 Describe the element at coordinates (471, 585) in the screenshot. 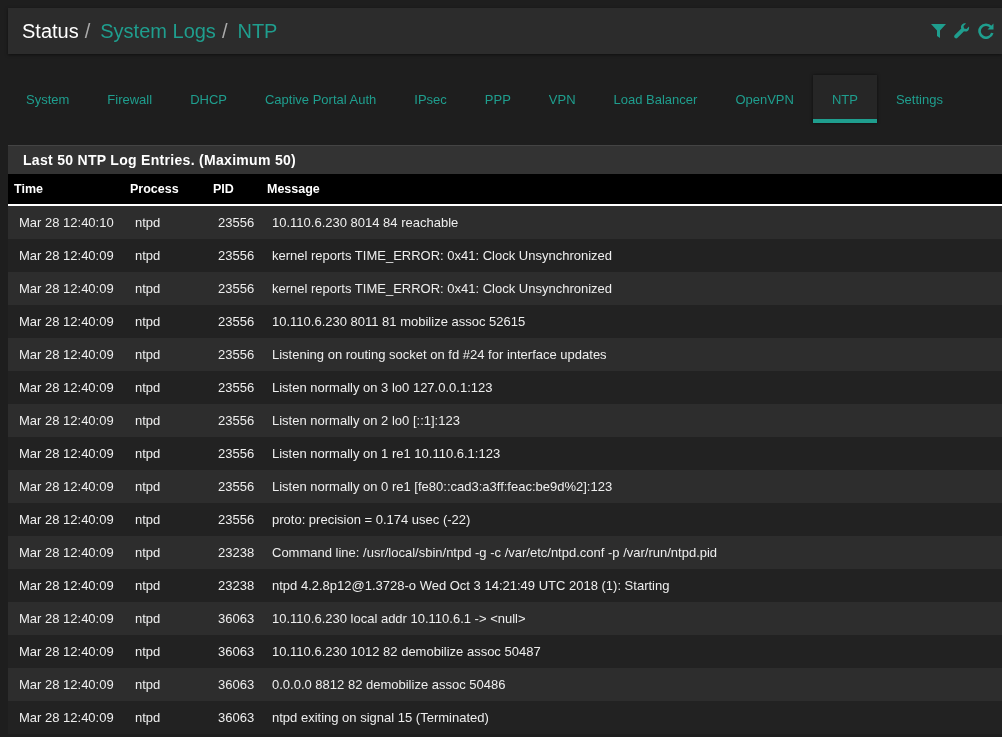

I see `table-cell: ntpd 4.2.8p12@1.3728-o Wed Oct 3 14:21:49 UTC 2018 (1): Starting` at that location.